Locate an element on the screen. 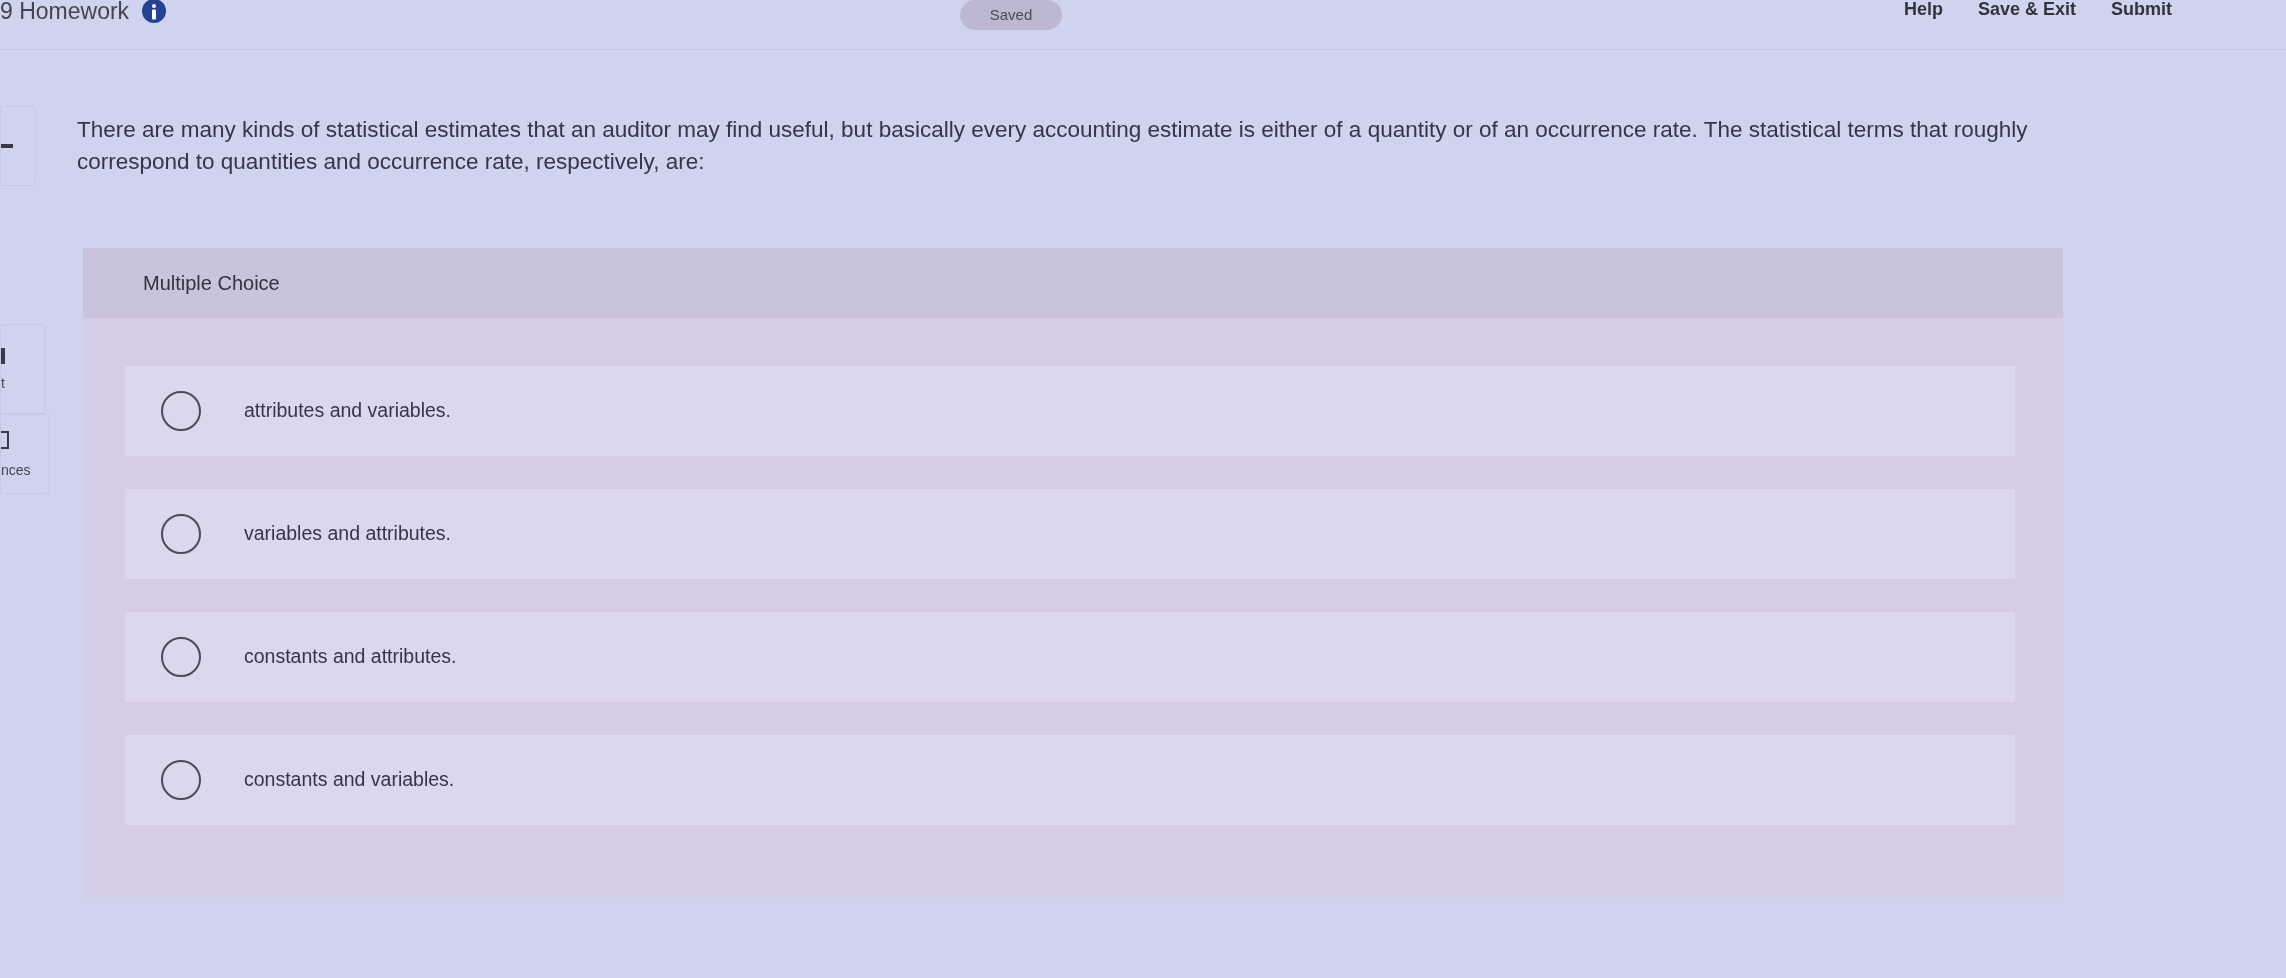 This screenshot has width=2286, height=978. info-icon is located at coordinates (154, 12).